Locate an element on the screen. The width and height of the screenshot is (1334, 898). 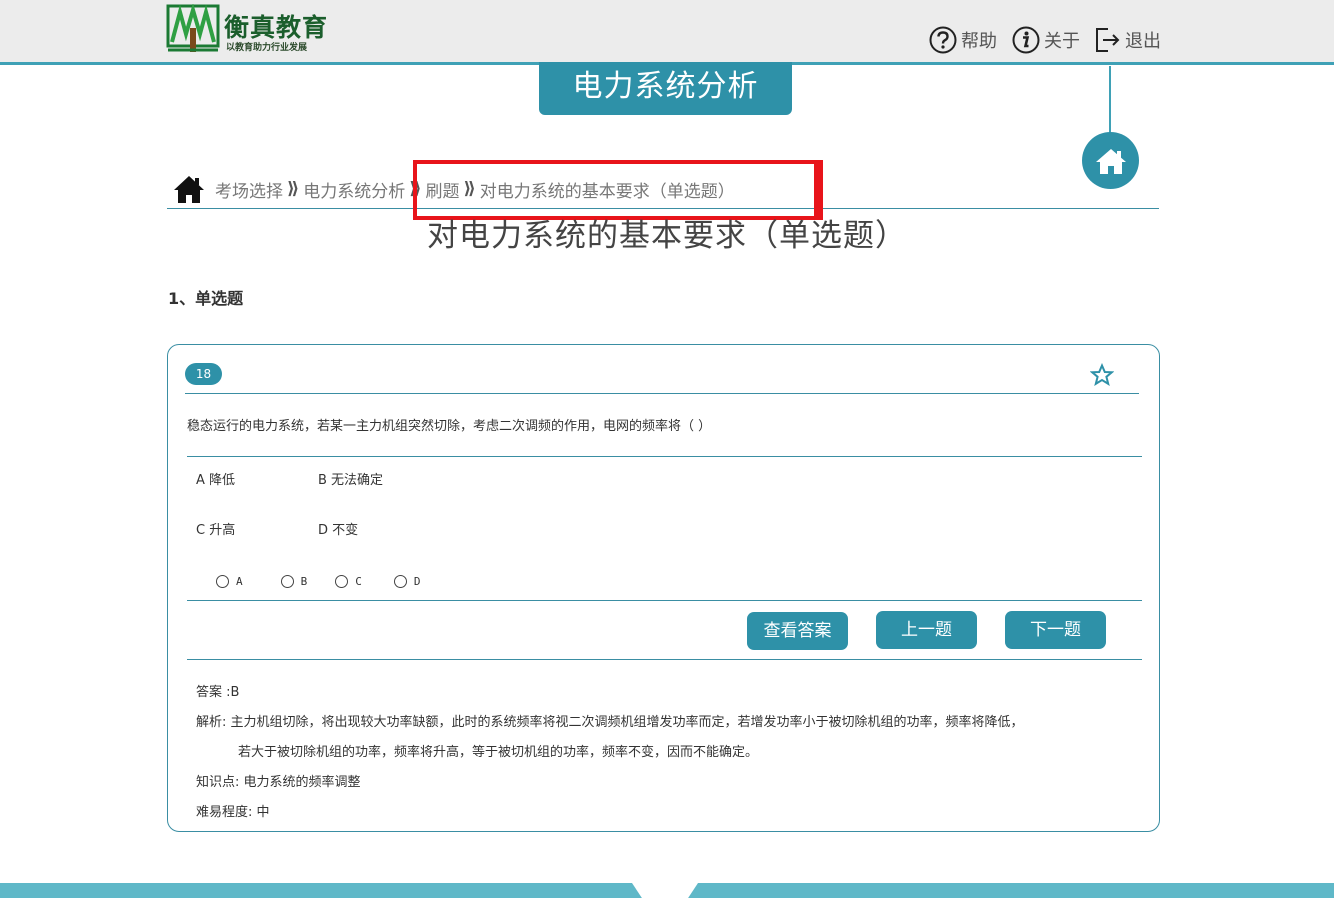
logout-label: 退出 is located at coordinates (1143, 41).